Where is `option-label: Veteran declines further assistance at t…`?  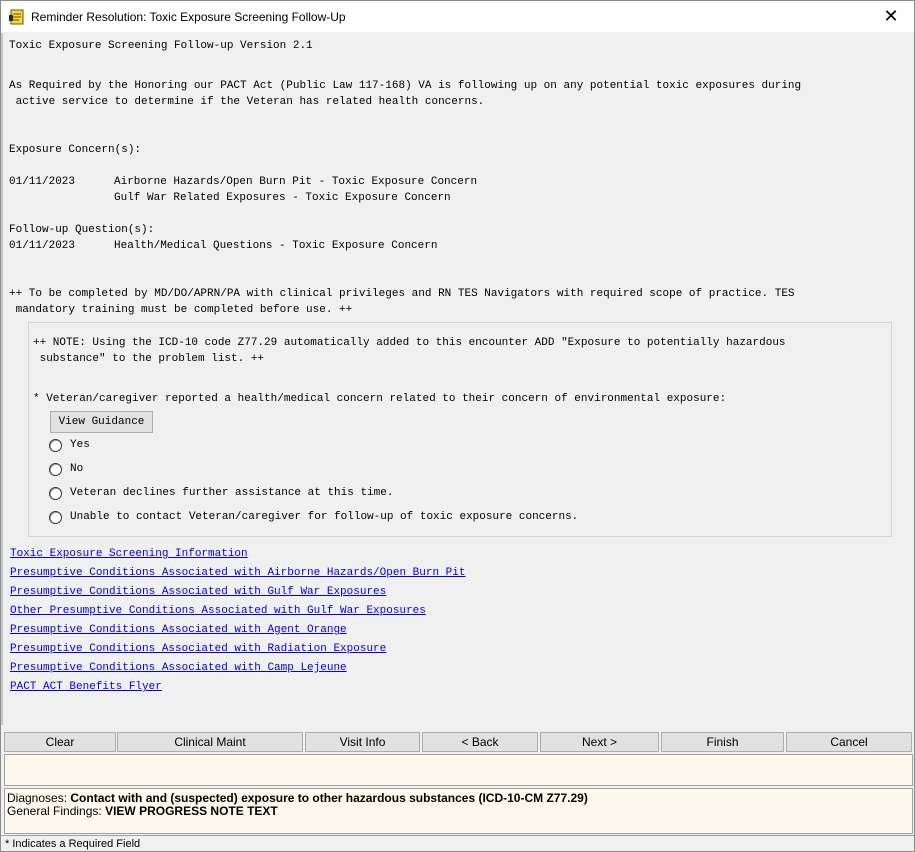
option-label: Veteran declines further assistance at t… is located at coordinates (232, 493).